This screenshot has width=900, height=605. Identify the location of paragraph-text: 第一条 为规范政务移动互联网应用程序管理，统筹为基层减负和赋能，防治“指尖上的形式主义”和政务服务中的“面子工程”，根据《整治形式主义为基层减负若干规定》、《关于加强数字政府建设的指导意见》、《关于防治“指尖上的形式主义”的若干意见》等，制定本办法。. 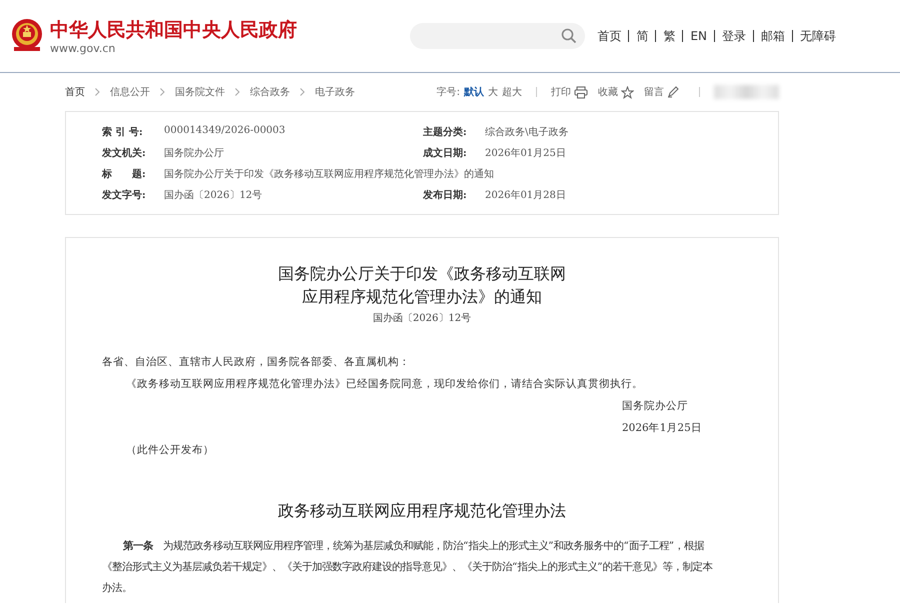
(408, 567).